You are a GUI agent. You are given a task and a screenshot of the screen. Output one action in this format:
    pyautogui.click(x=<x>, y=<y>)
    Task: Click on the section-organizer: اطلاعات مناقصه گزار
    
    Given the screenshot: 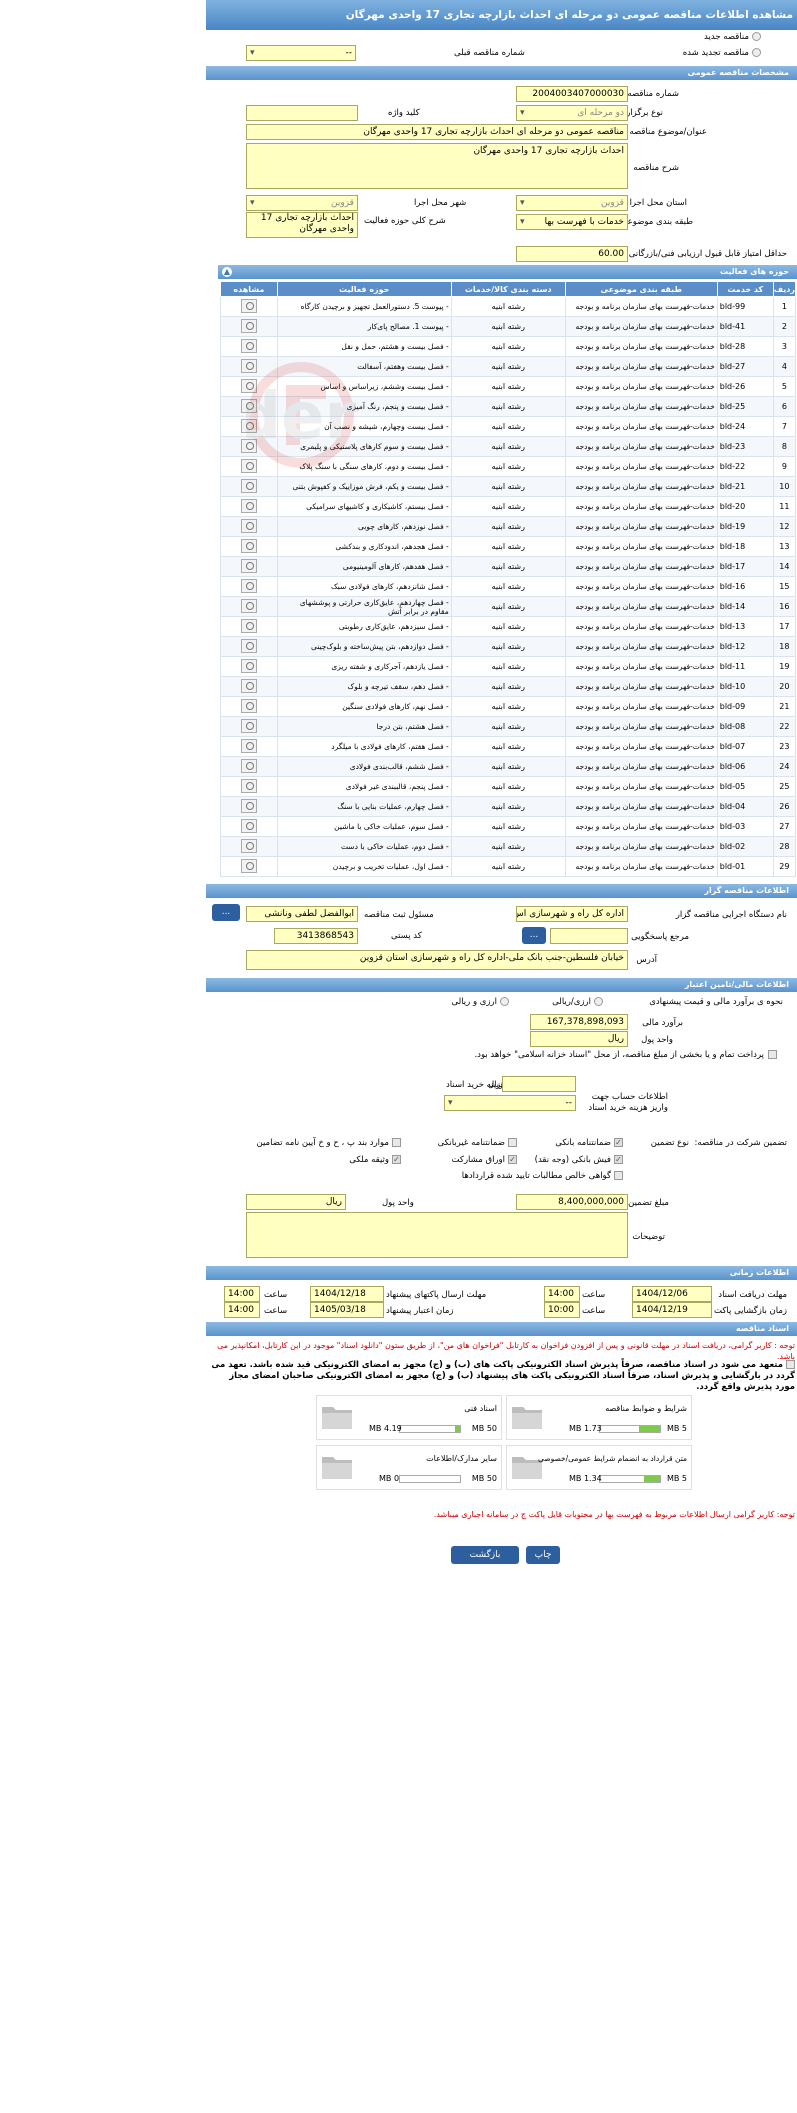 What is the action you would take?
    pyautogui.click(x=501, y=891)
    